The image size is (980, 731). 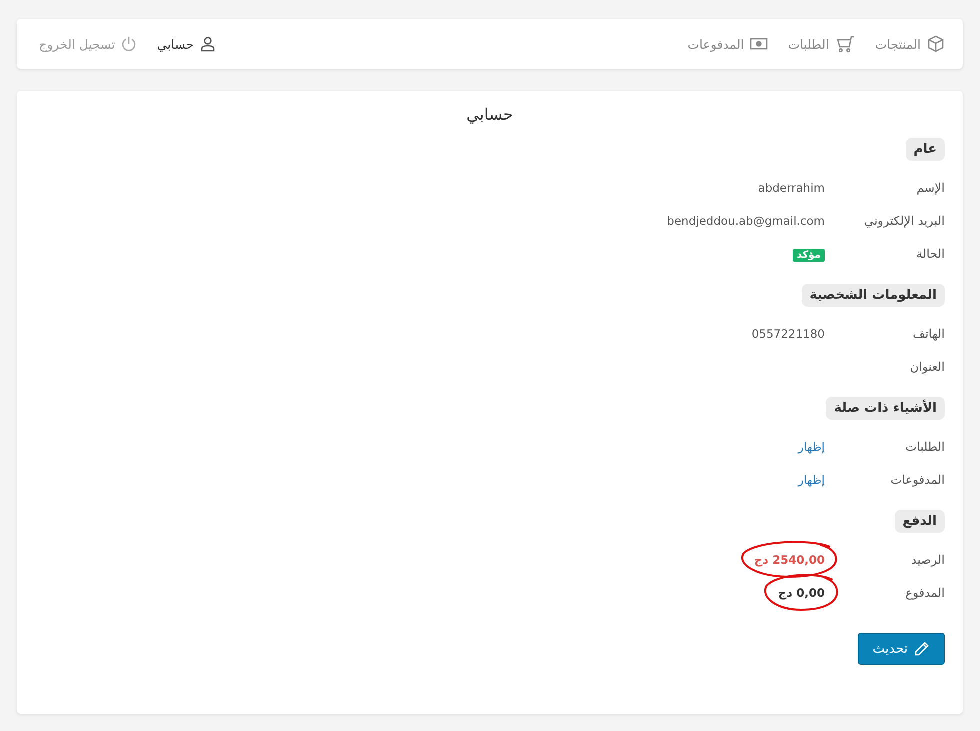 I want to click on logout-link: تسجيل الخروج, so click(x=88, y=44).